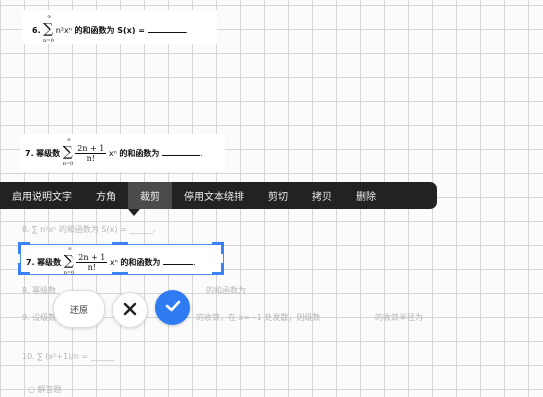  Describe the element at coordinates (214, 195) in the screenshot. I see `toolbar-disable-text-wrap: 停用文本绕排` at that location.